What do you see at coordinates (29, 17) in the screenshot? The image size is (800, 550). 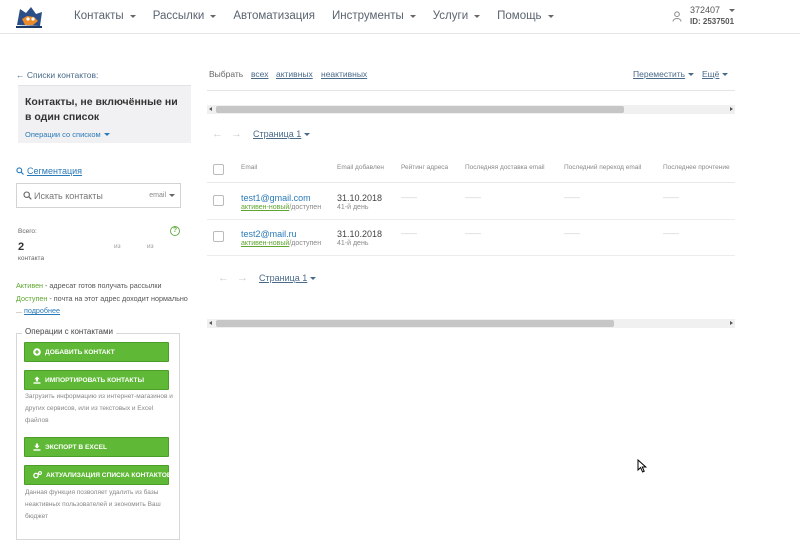 I see `logo-mascot-icon` at bounding box center [29, 17].